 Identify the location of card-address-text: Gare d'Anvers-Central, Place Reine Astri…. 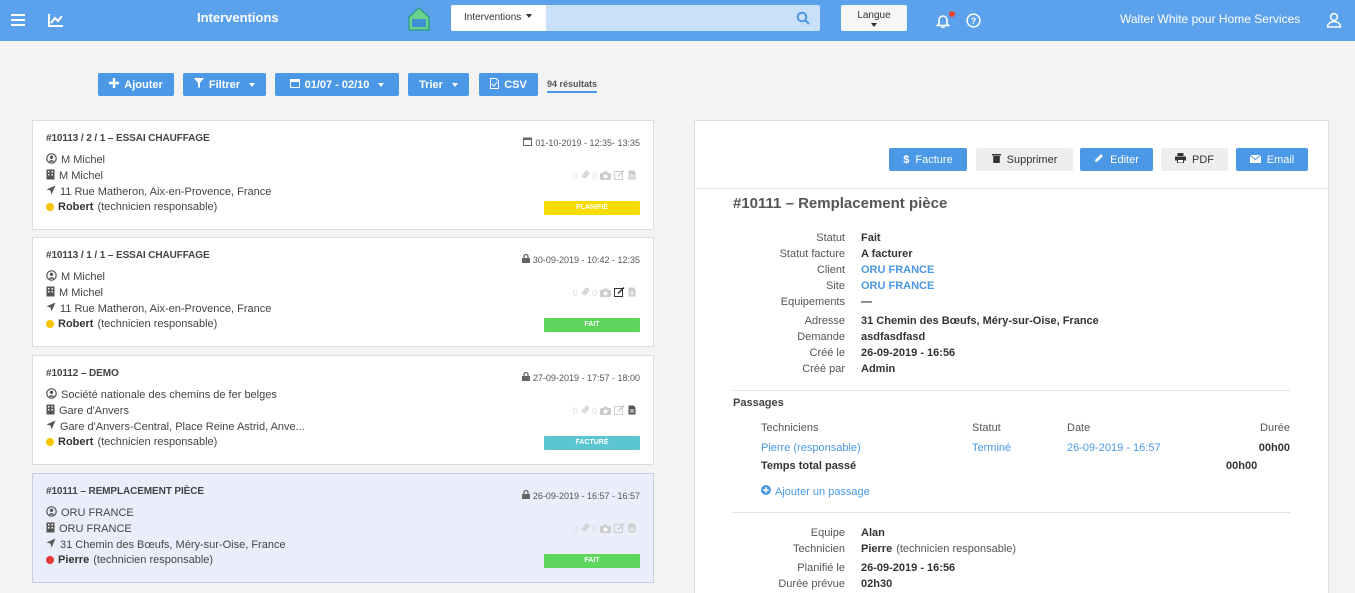
(182, 426).